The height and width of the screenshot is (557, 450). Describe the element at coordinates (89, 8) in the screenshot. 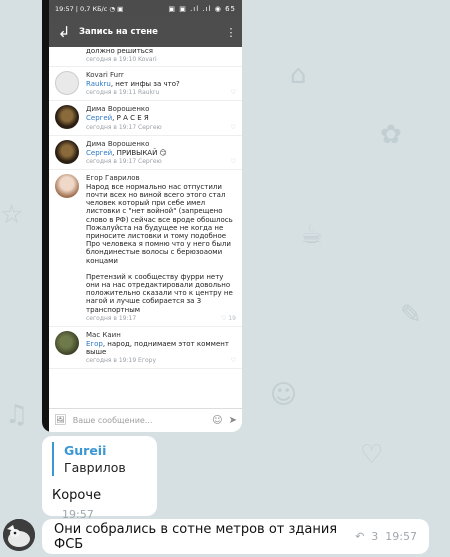

I see `status-left: 19:57 | 0,7 КБ/с ◔ ▣` at that location.